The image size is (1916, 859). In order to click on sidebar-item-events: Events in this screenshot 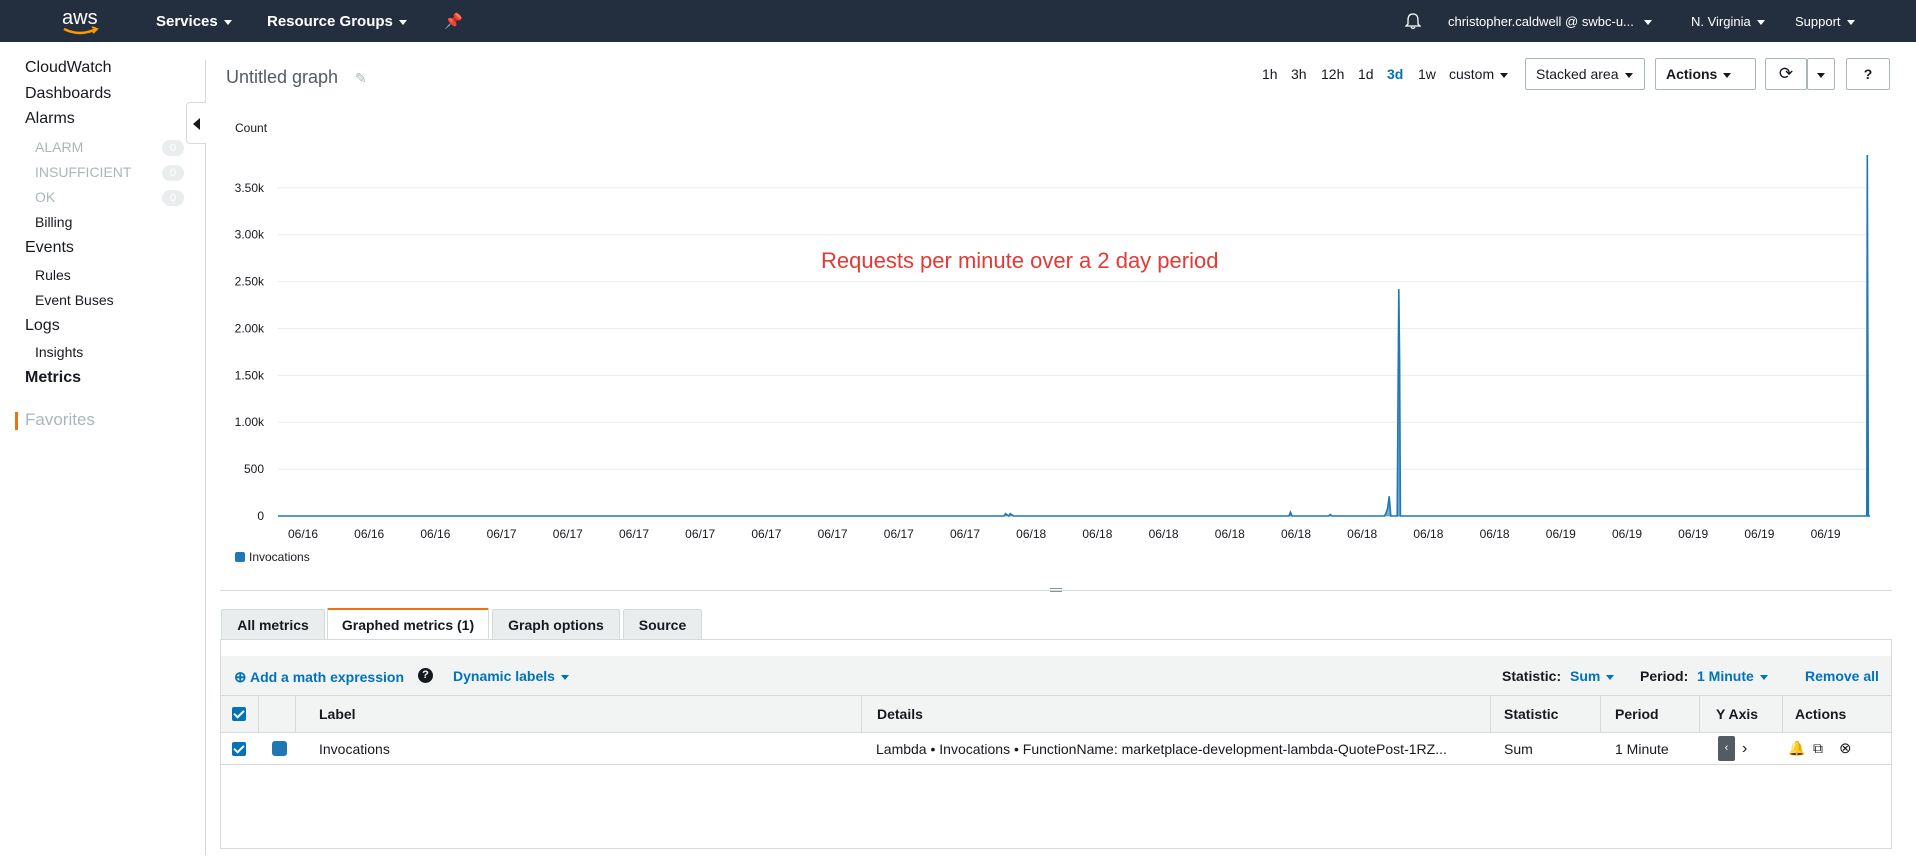, I will do `click(49, 248)`.